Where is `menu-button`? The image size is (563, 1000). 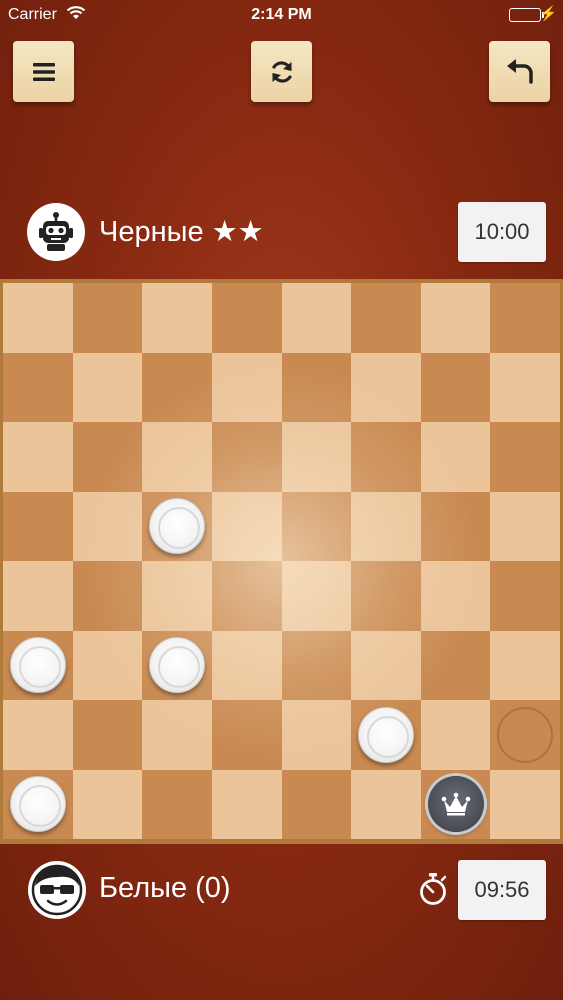 menu-button is located at coordinates (43, 71).